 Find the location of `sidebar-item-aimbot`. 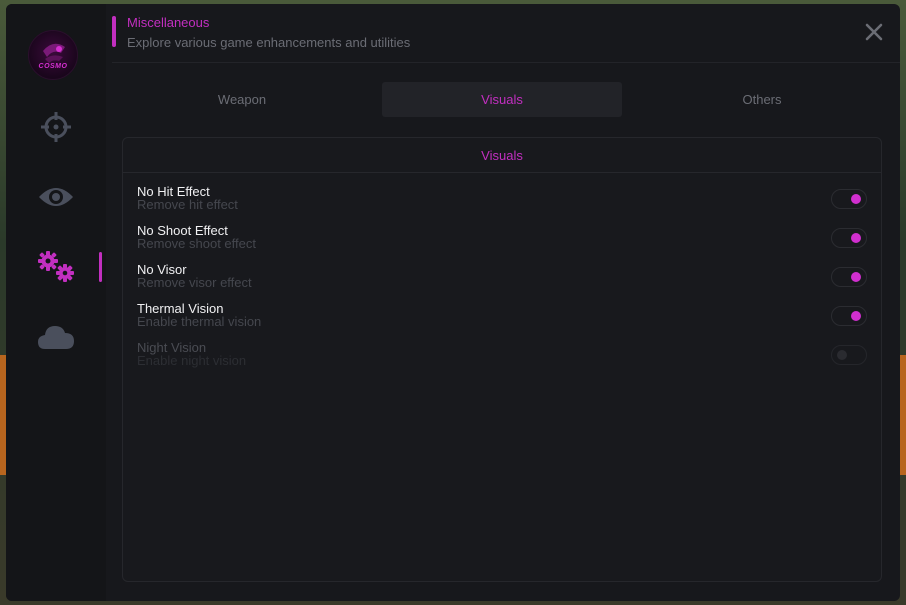

sidebar-item-aimbot is located at coordinates (56, 127).